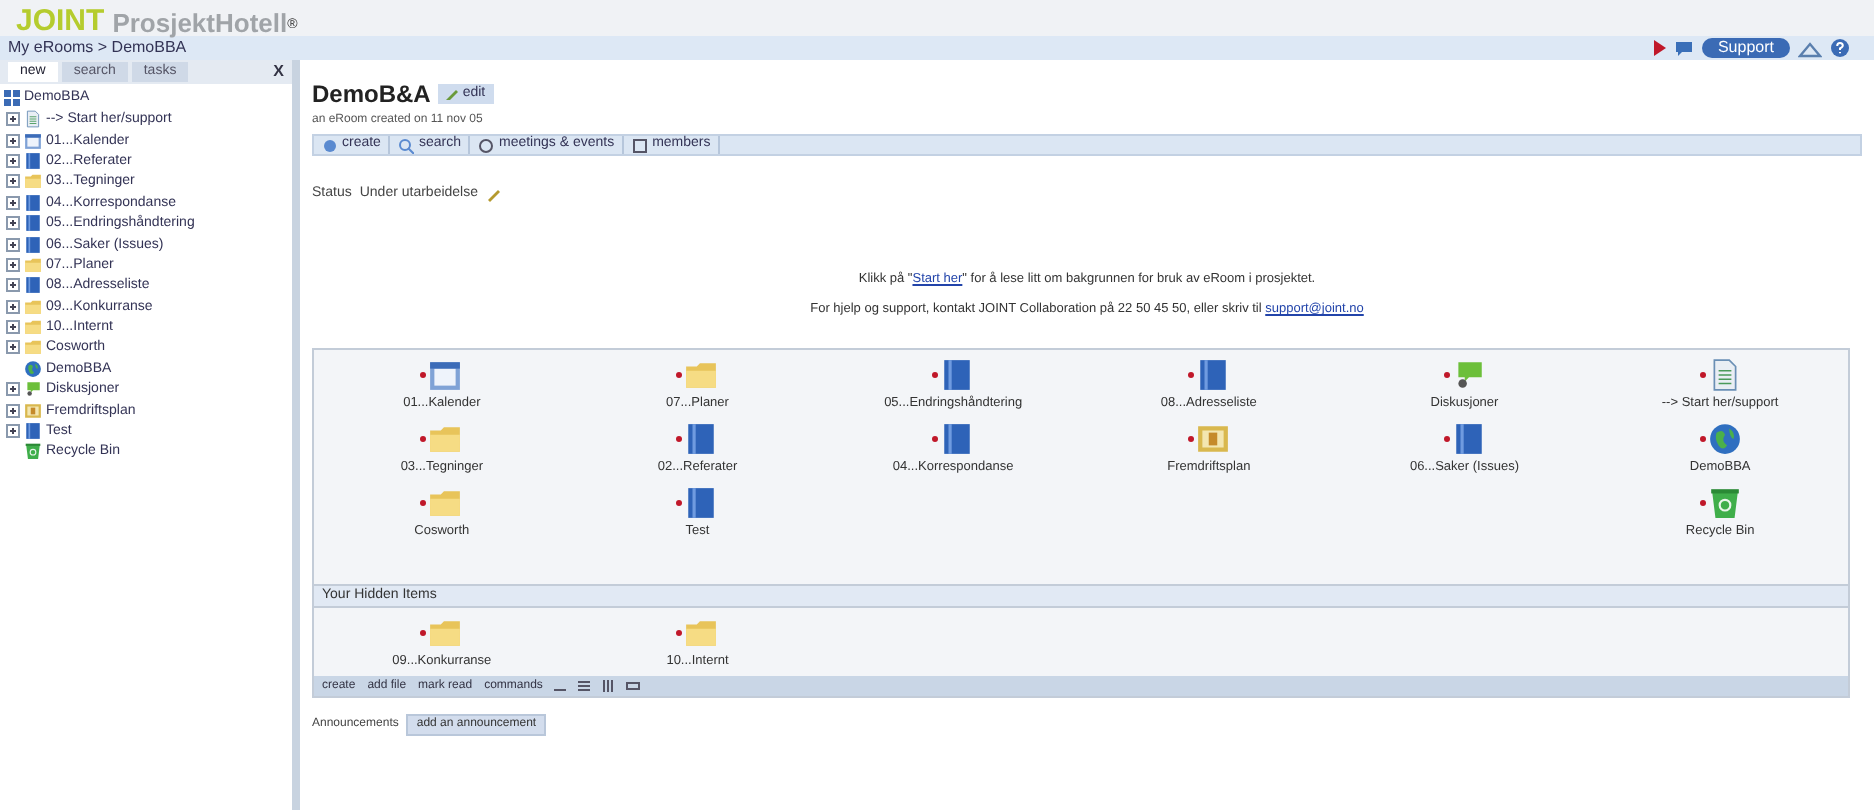 This screenshot has height=810, width=1874. What do you see at coordinates (584, 686) in the screenshot?
I see `details-view-icon` at bounding box center [584, 686].